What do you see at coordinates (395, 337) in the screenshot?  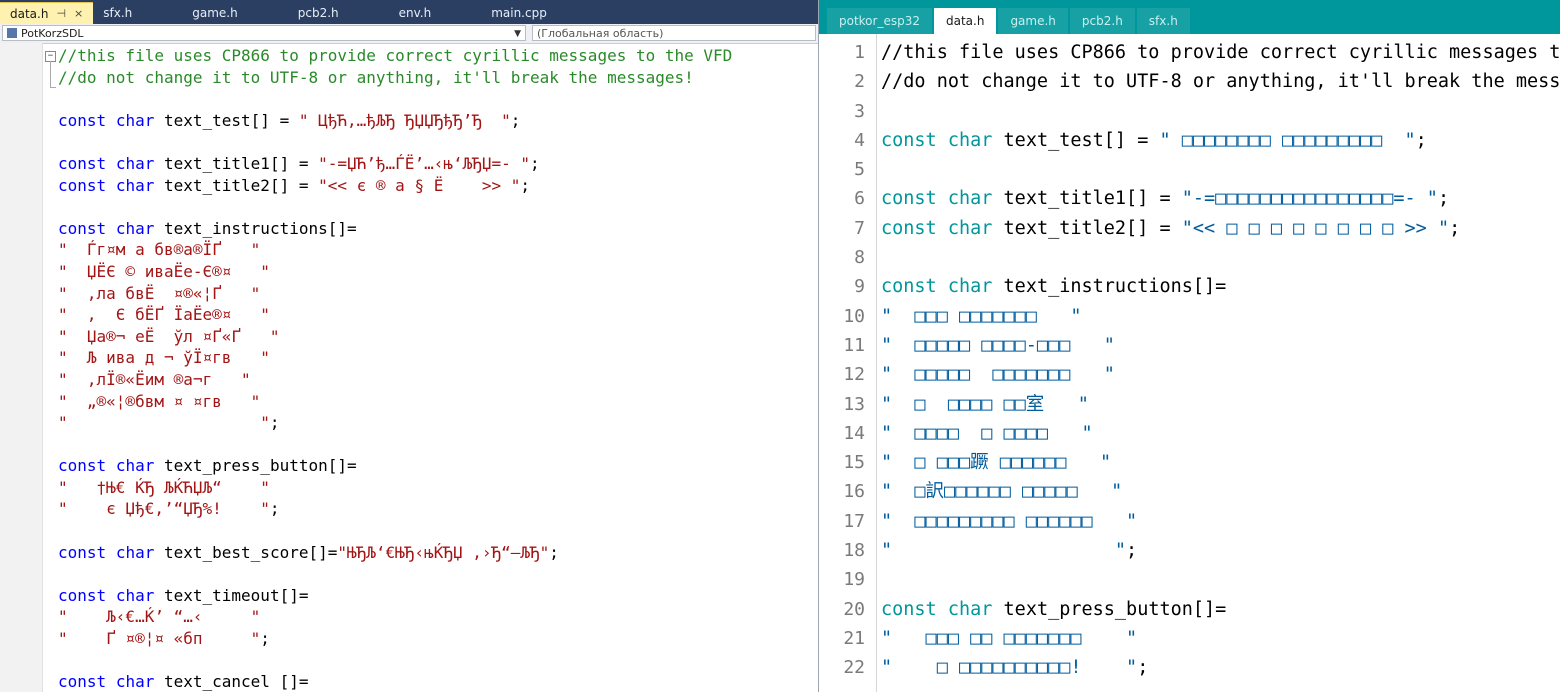 I see `code-line: " Џа®¬ еЁ ўл ¤Ґ«Ґ "` at bounding box center [395, 337].